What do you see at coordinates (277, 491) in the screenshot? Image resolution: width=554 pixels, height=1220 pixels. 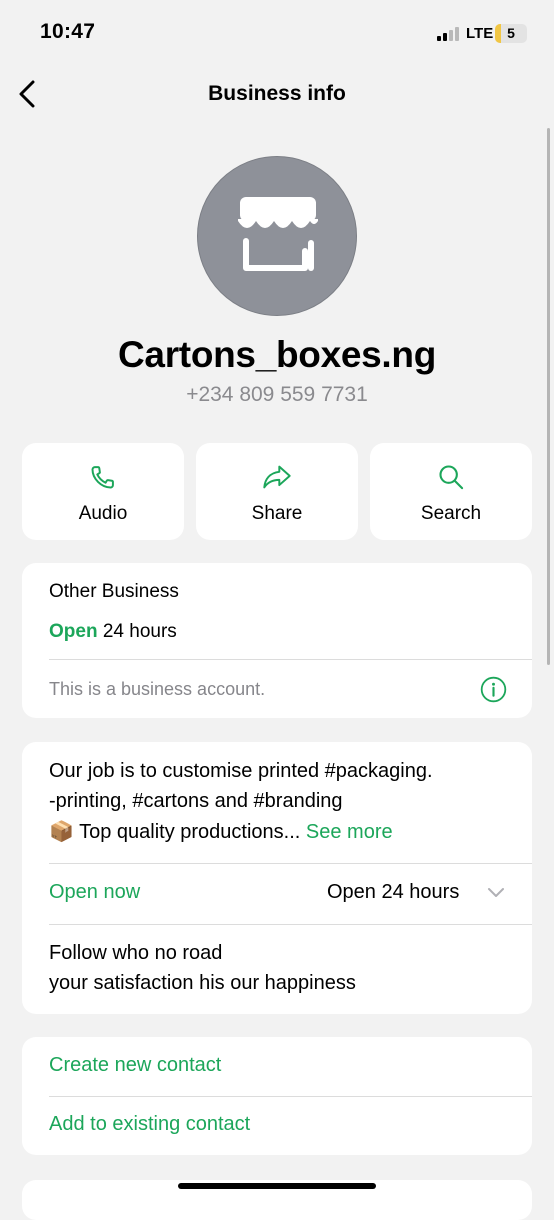 I see `share-button: Share` at bounding box center [277, 491].